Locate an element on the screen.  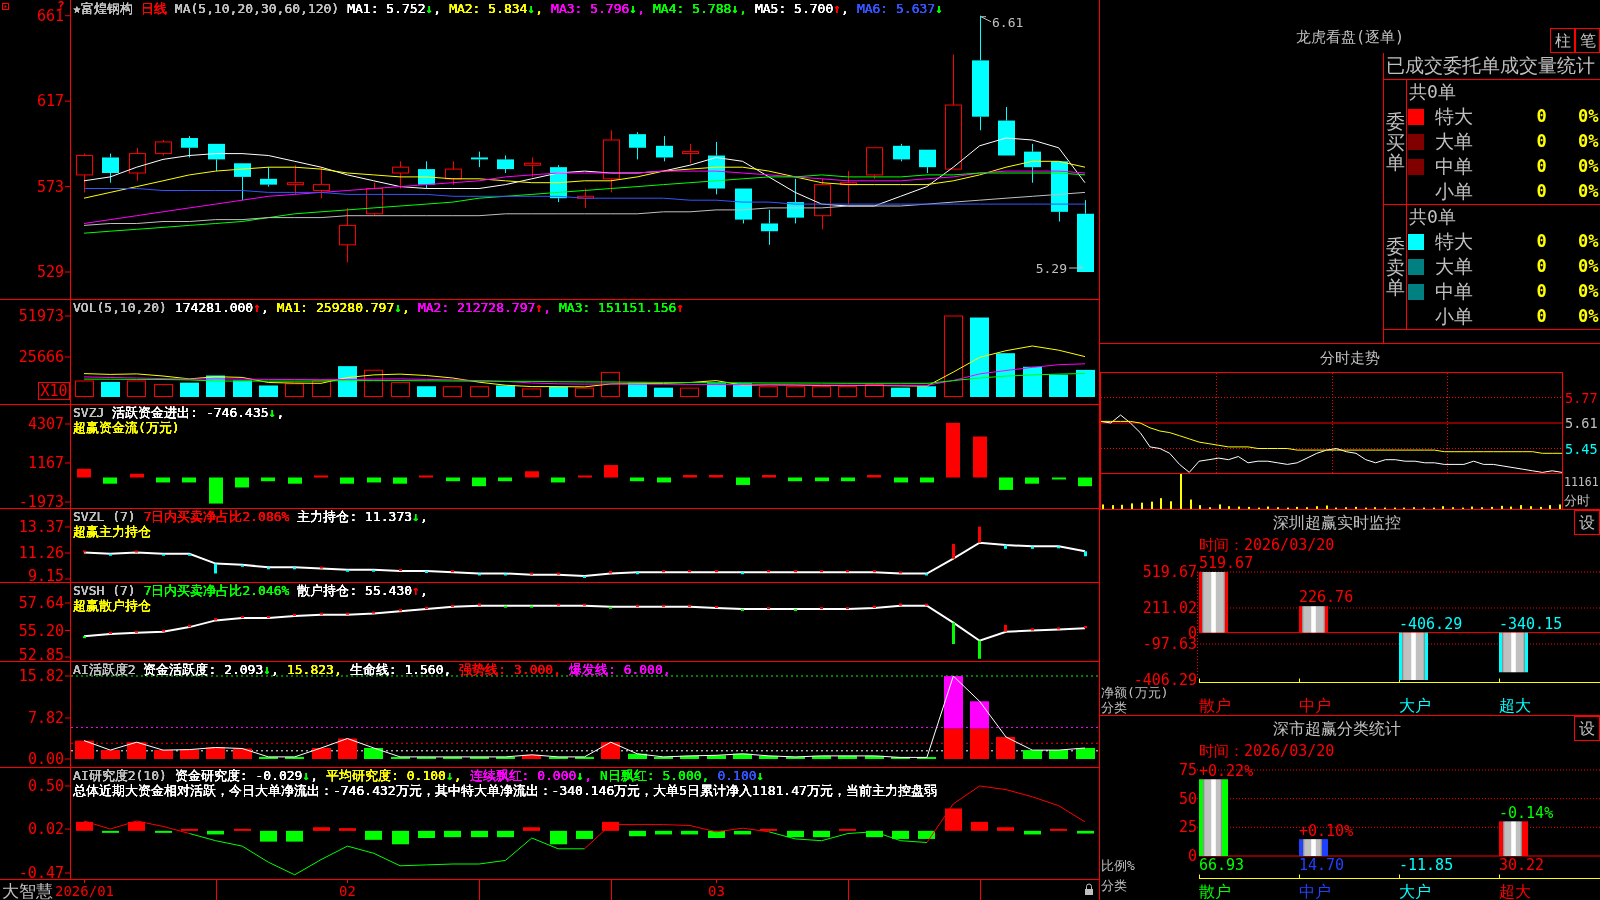
legend-text: MA3: 151151.156↑ is located at coordinates (622, 307).